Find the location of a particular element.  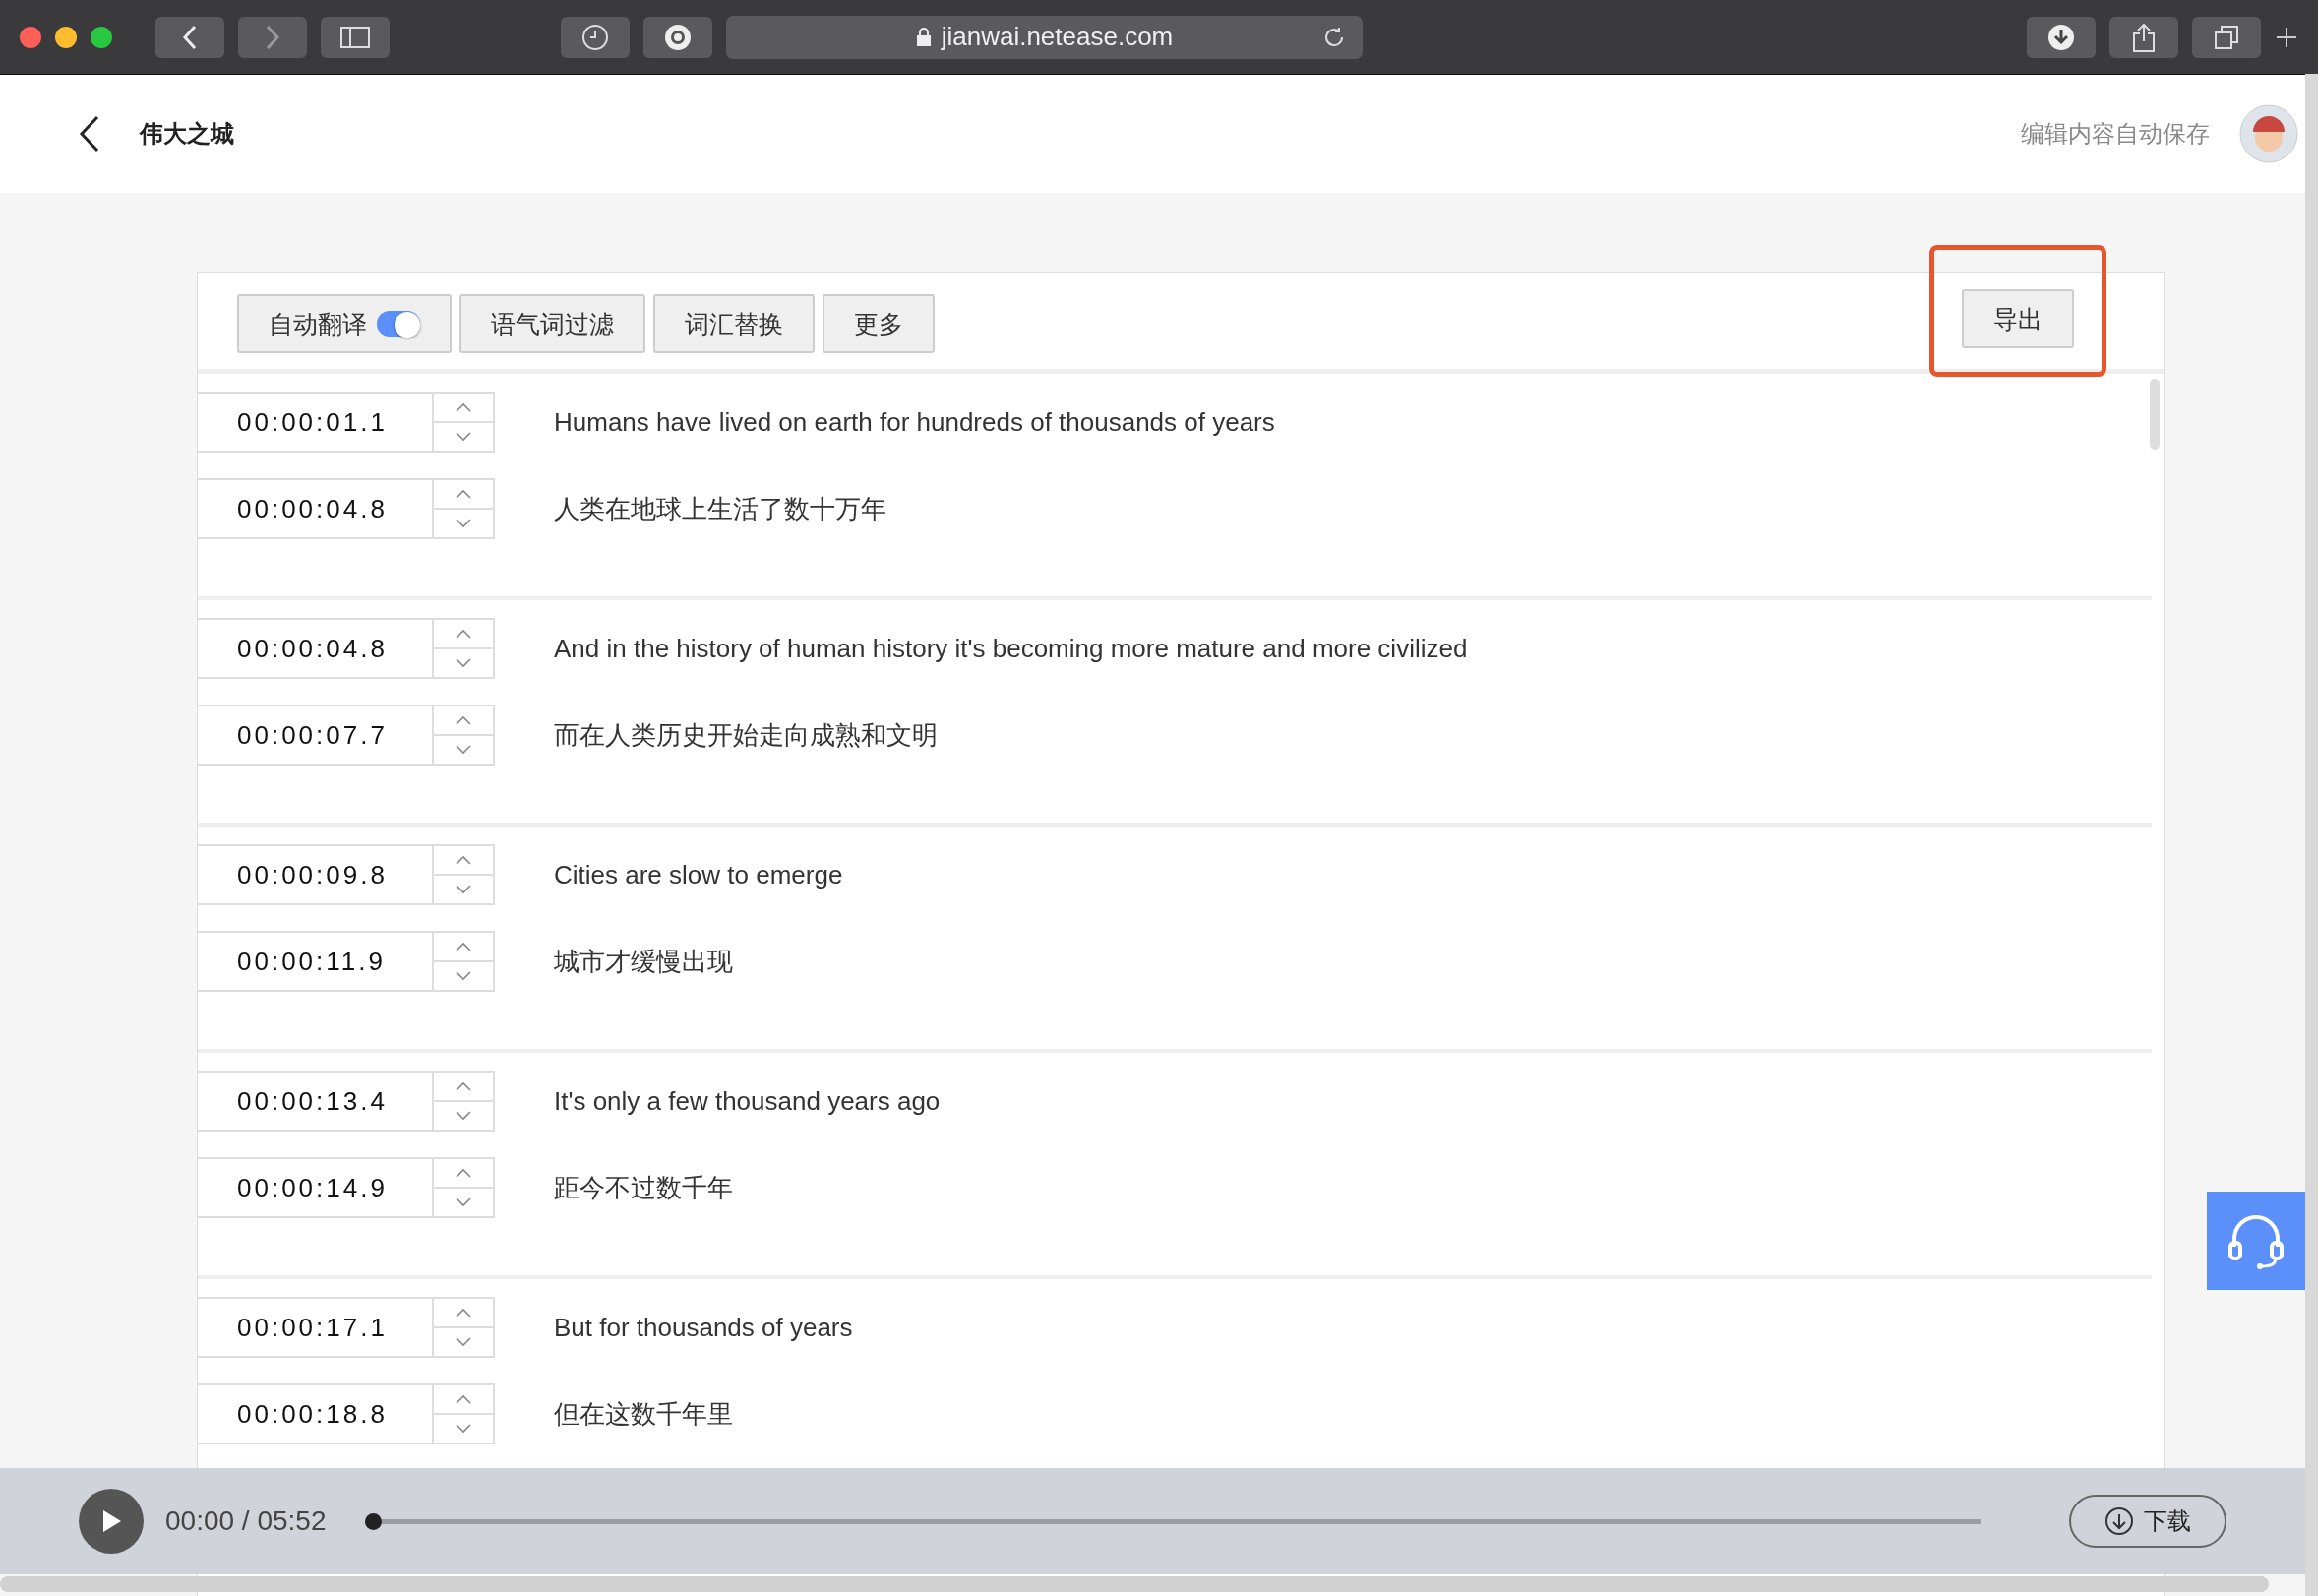

time-field: 00:00:18.8 is located at coordinates (347, 1413).